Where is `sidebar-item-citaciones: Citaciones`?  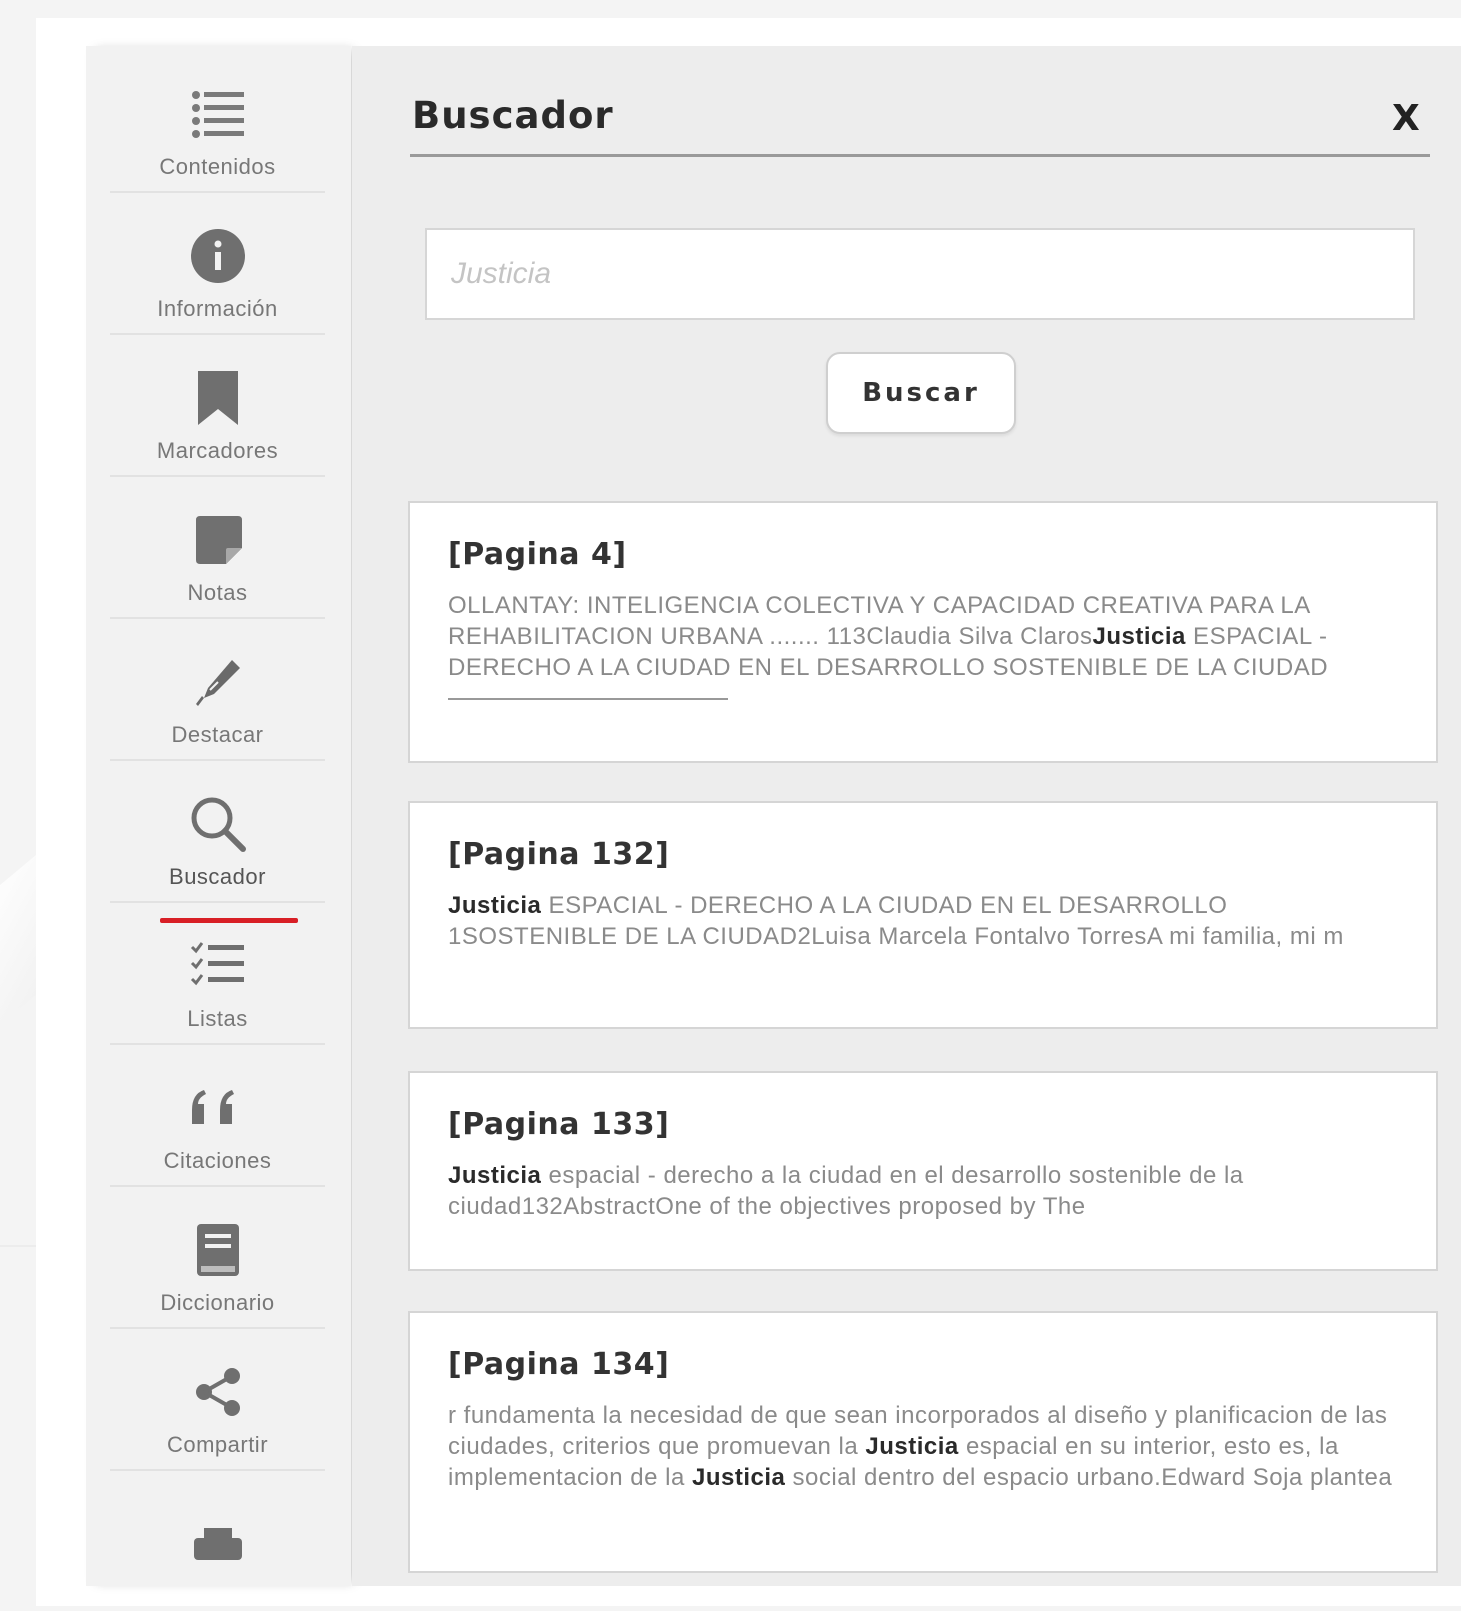
sidebar-item-citaciones: Citaciones is located at coordinates (217, 1113).